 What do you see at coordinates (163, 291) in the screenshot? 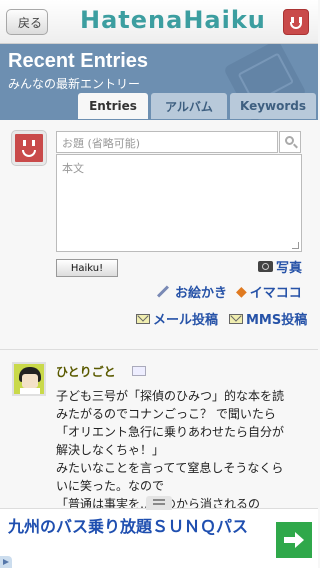
I see `pencil-icon` at bounding box center [163, 291].